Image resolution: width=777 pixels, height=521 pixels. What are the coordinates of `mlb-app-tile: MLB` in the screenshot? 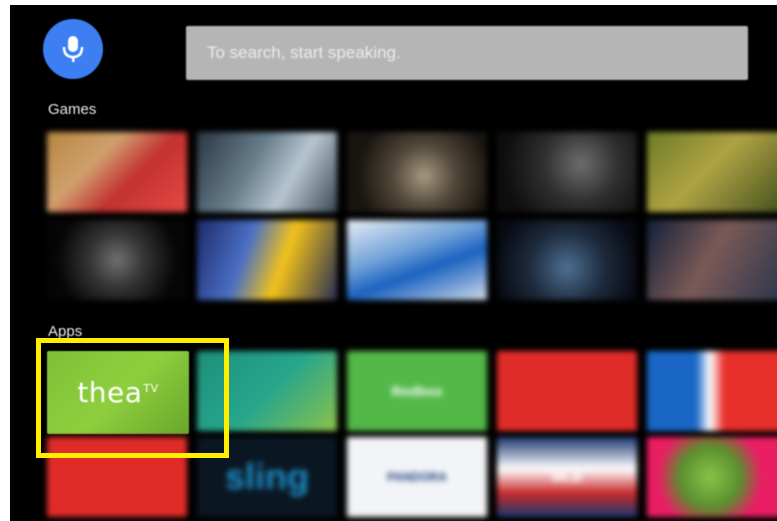 It's located at (567, 477).